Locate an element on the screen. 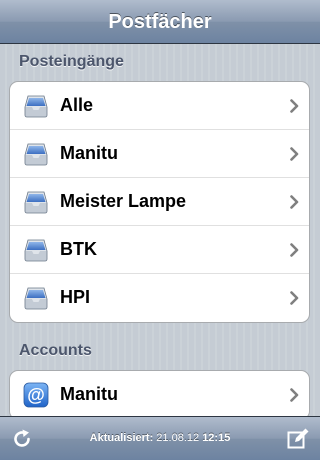 This screenshot has height=460, width=320. mailbox-label: BTK is located at coordinates (78, 249).